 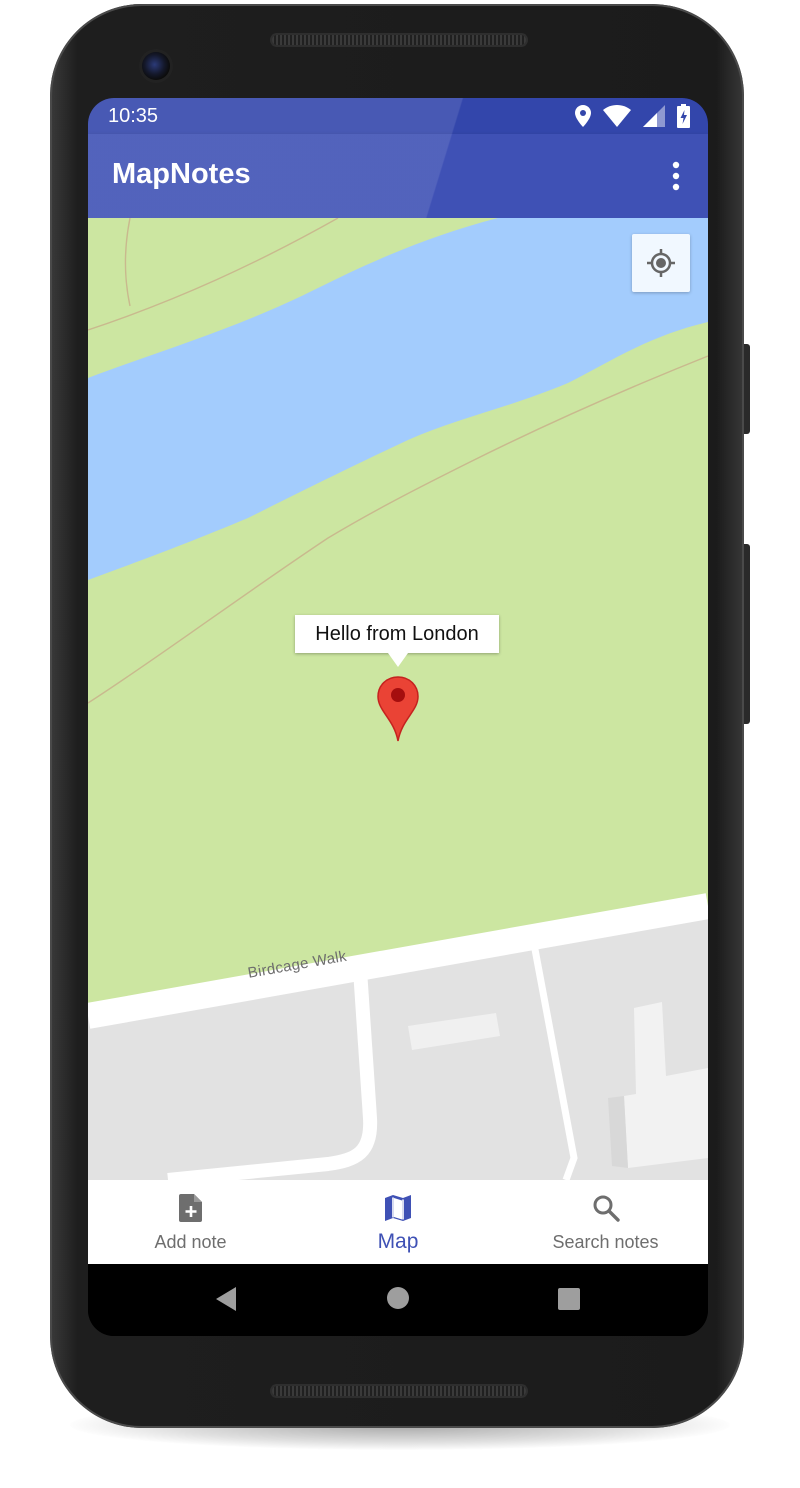 What do you see at coordinates (606, 1208) in the screenshot?
I see `search-icon` at bounding box center [606, 1208].